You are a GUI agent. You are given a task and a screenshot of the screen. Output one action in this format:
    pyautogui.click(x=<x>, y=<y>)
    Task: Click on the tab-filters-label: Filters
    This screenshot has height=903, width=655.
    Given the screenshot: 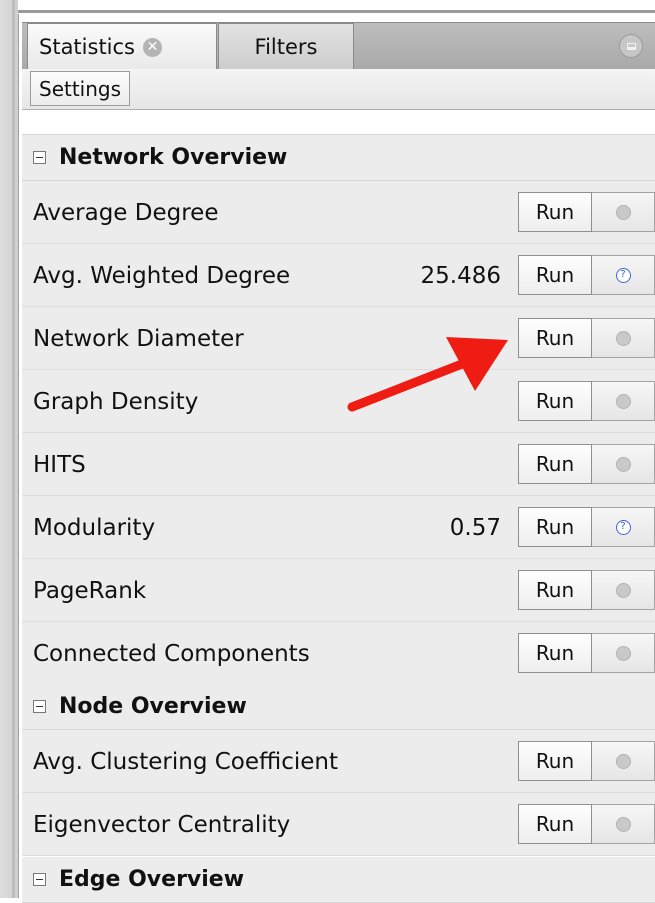 What is the action you would take?
    pyautogui.click(x=286, y=46)
    